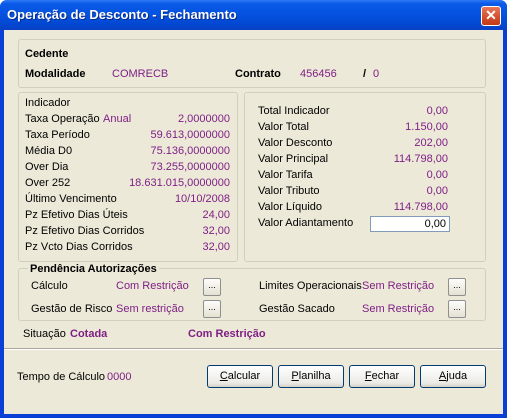 The image size is (507, 418). I want to click on title-bar: Operação de Desconto - Fechamento ✕, so click(253, 15).